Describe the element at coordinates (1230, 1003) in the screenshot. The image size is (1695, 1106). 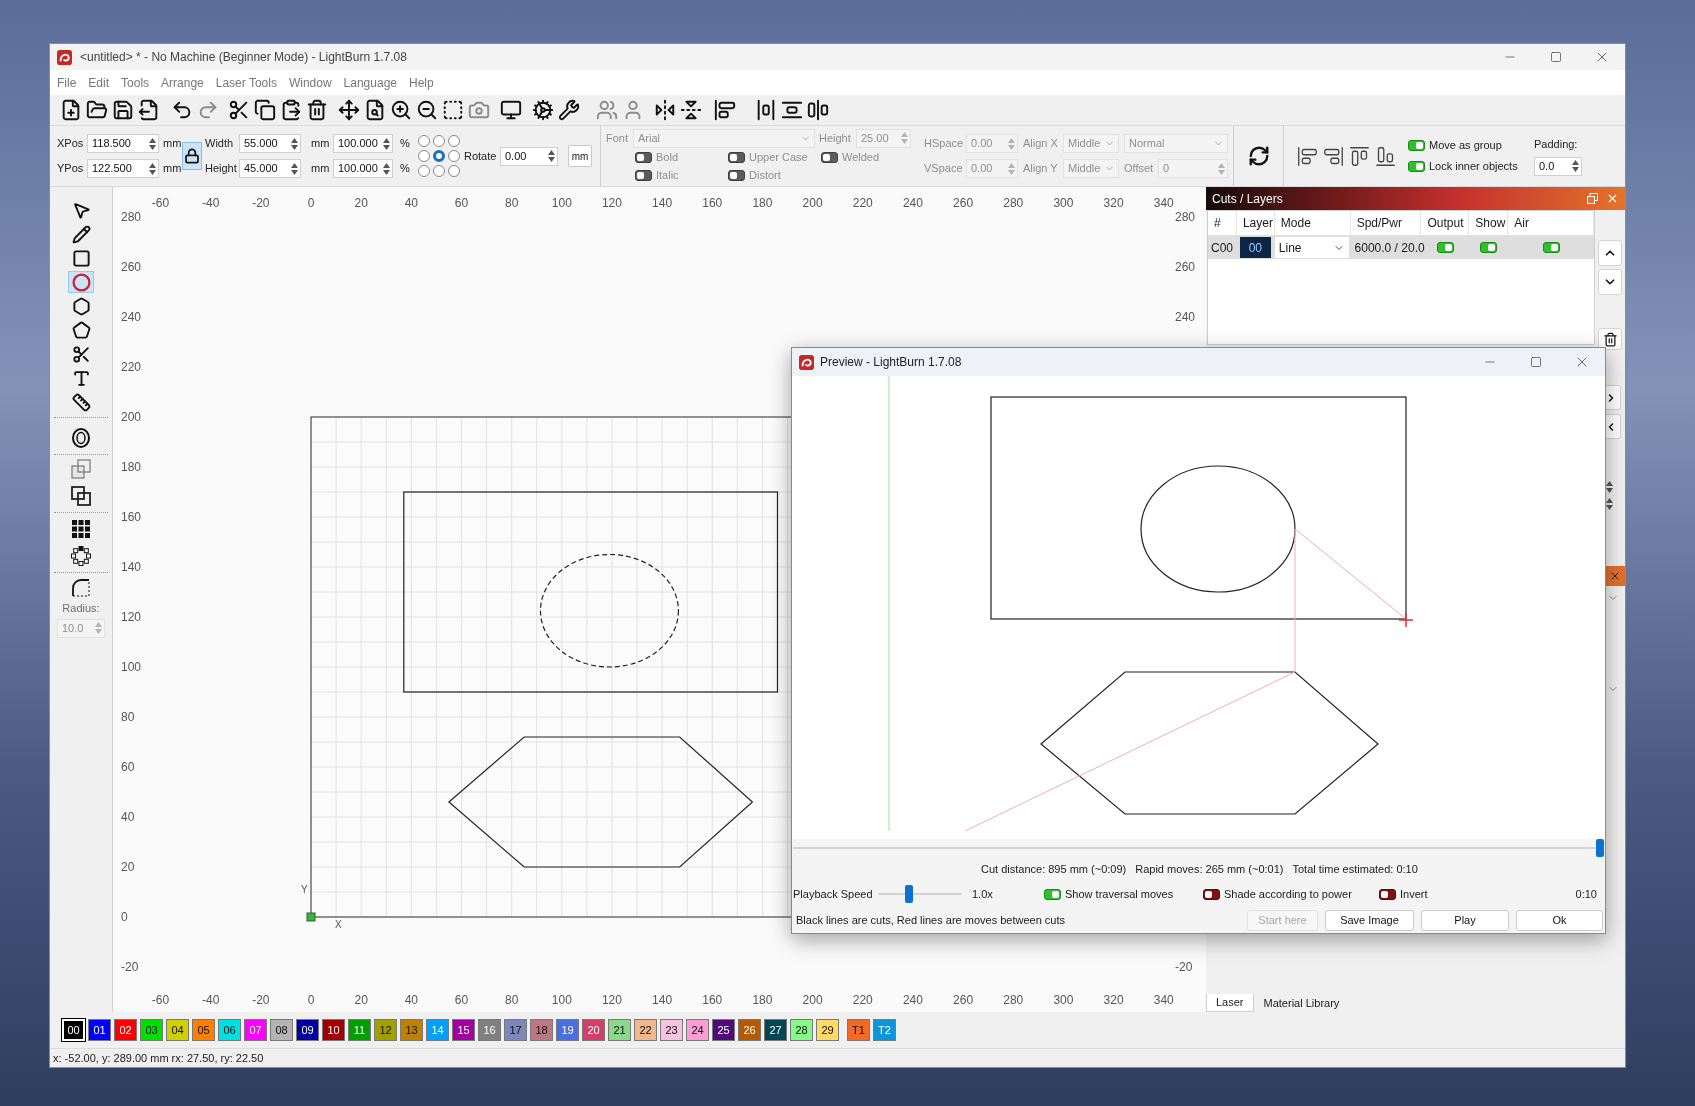
I see `tab: Laser` at that location.